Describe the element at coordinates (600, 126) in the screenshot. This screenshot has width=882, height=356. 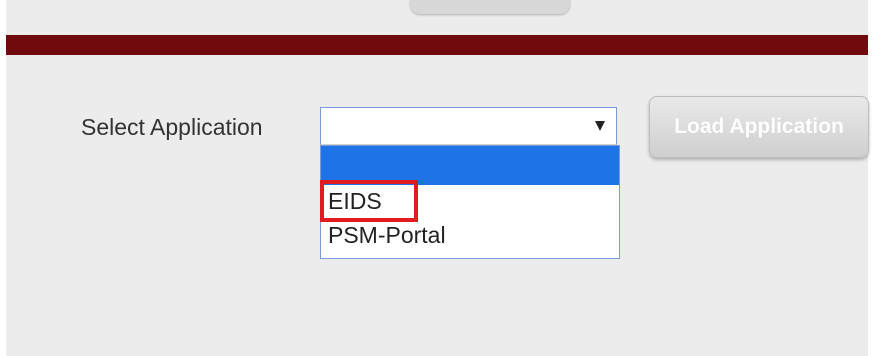
I see `dropdown-arrow-icon` at that location.